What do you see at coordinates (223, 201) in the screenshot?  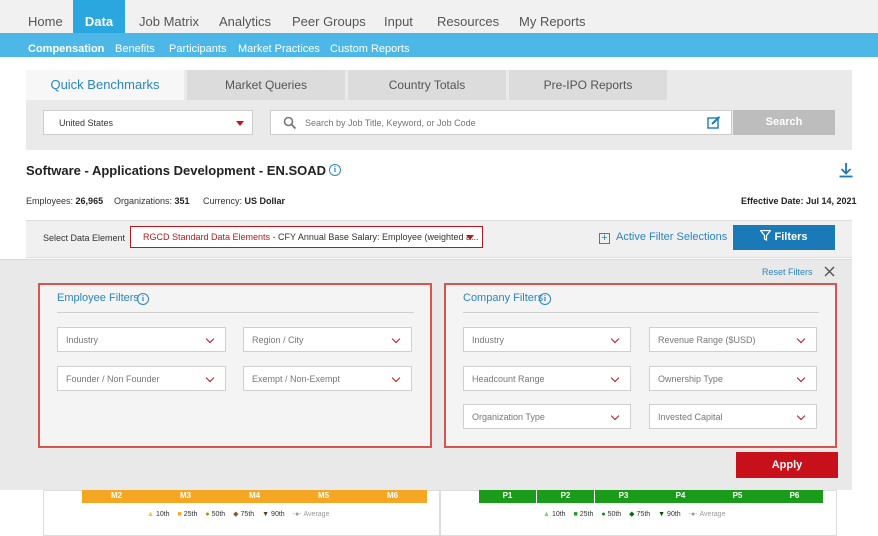 I see `currency-label: Currency:` at bounding box center [223, 201].